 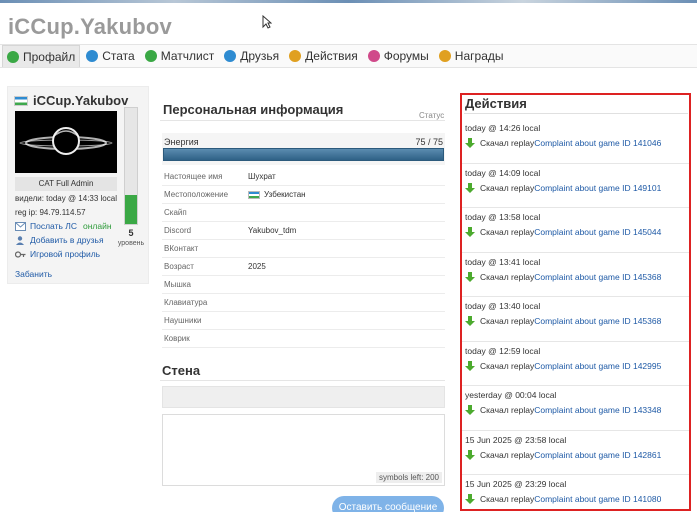 I want to click on avatar, so click(x=66, y=142).